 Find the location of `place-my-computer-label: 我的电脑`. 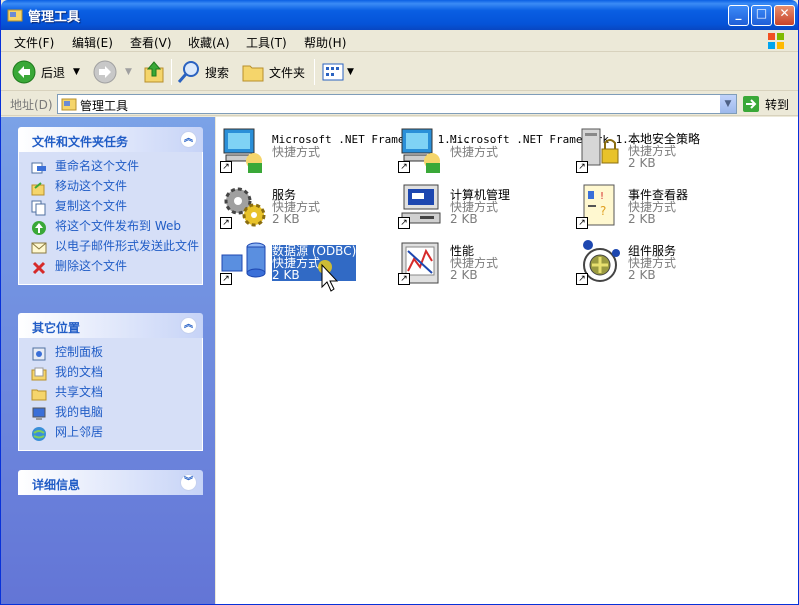

place-my-computer-label: 我的电脑 is located at coordinates (79, 412).